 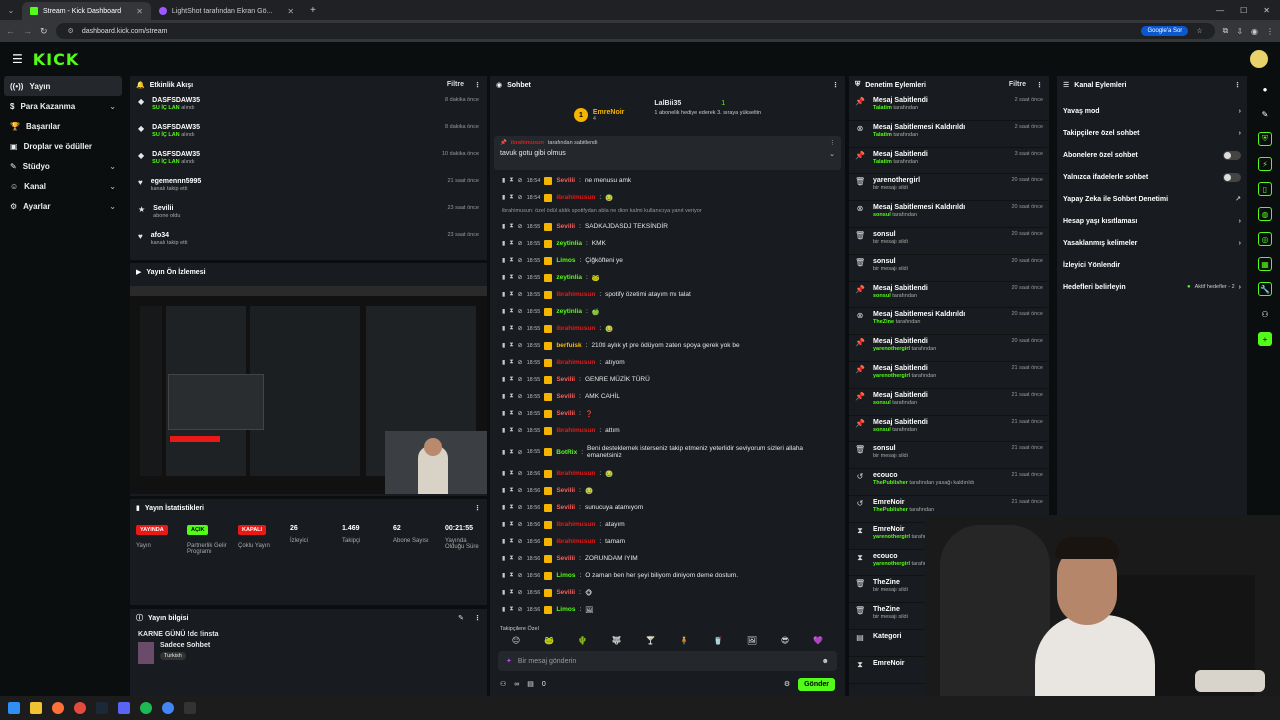 What do you see at coordinates (667, 413) in the screenshot?
I see `chat-message: ▮ ⧗ ⊘ 18:55 Sevilii: ❓` at bounding box center [667, 413].